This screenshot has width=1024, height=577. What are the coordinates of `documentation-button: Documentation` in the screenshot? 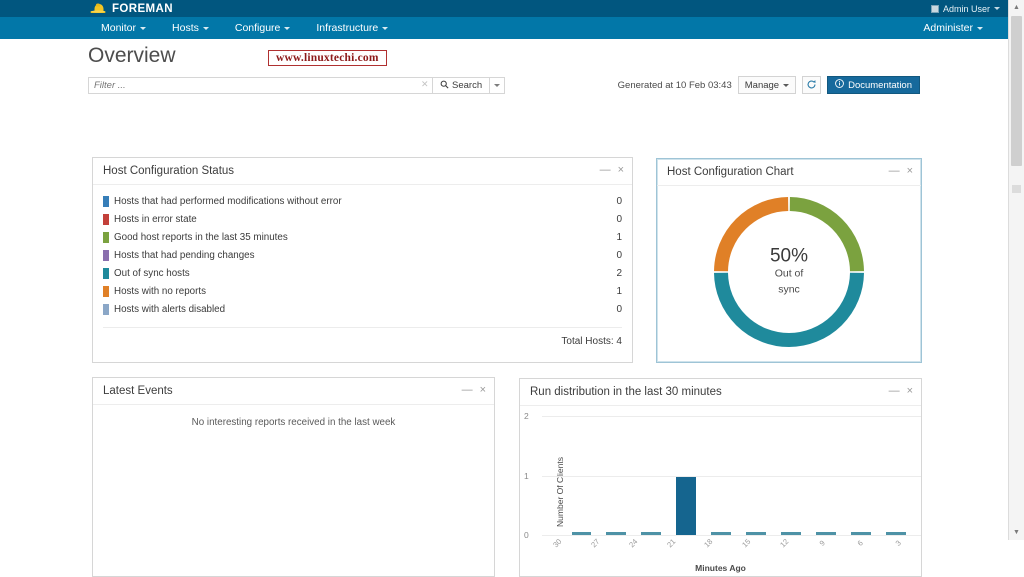 It's located at (873, 85).